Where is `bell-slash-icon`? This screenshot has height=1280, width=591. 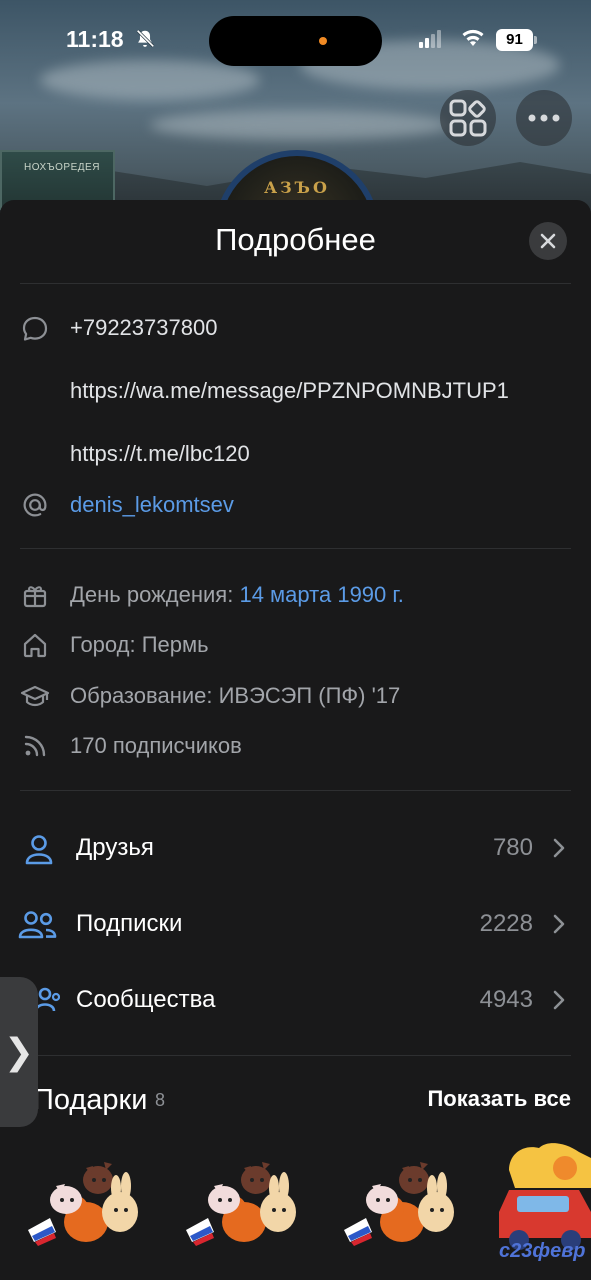 bell-slash-icon is located at coordinates (145, 38).